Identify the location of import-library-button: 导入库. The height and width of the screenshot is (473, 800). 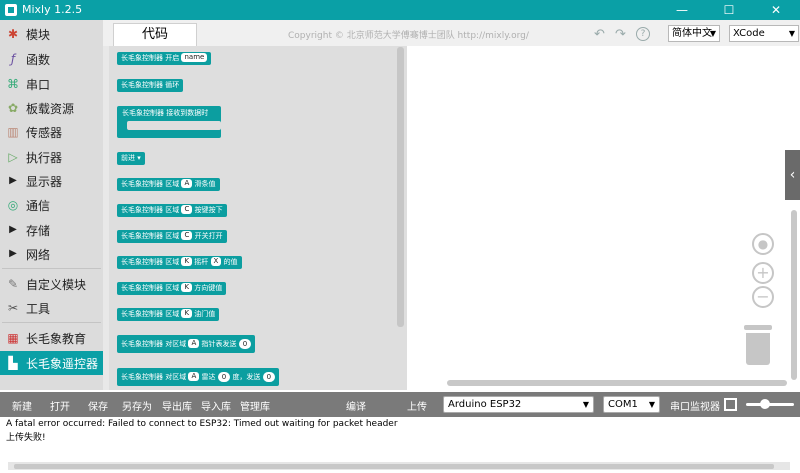
(216, 405).